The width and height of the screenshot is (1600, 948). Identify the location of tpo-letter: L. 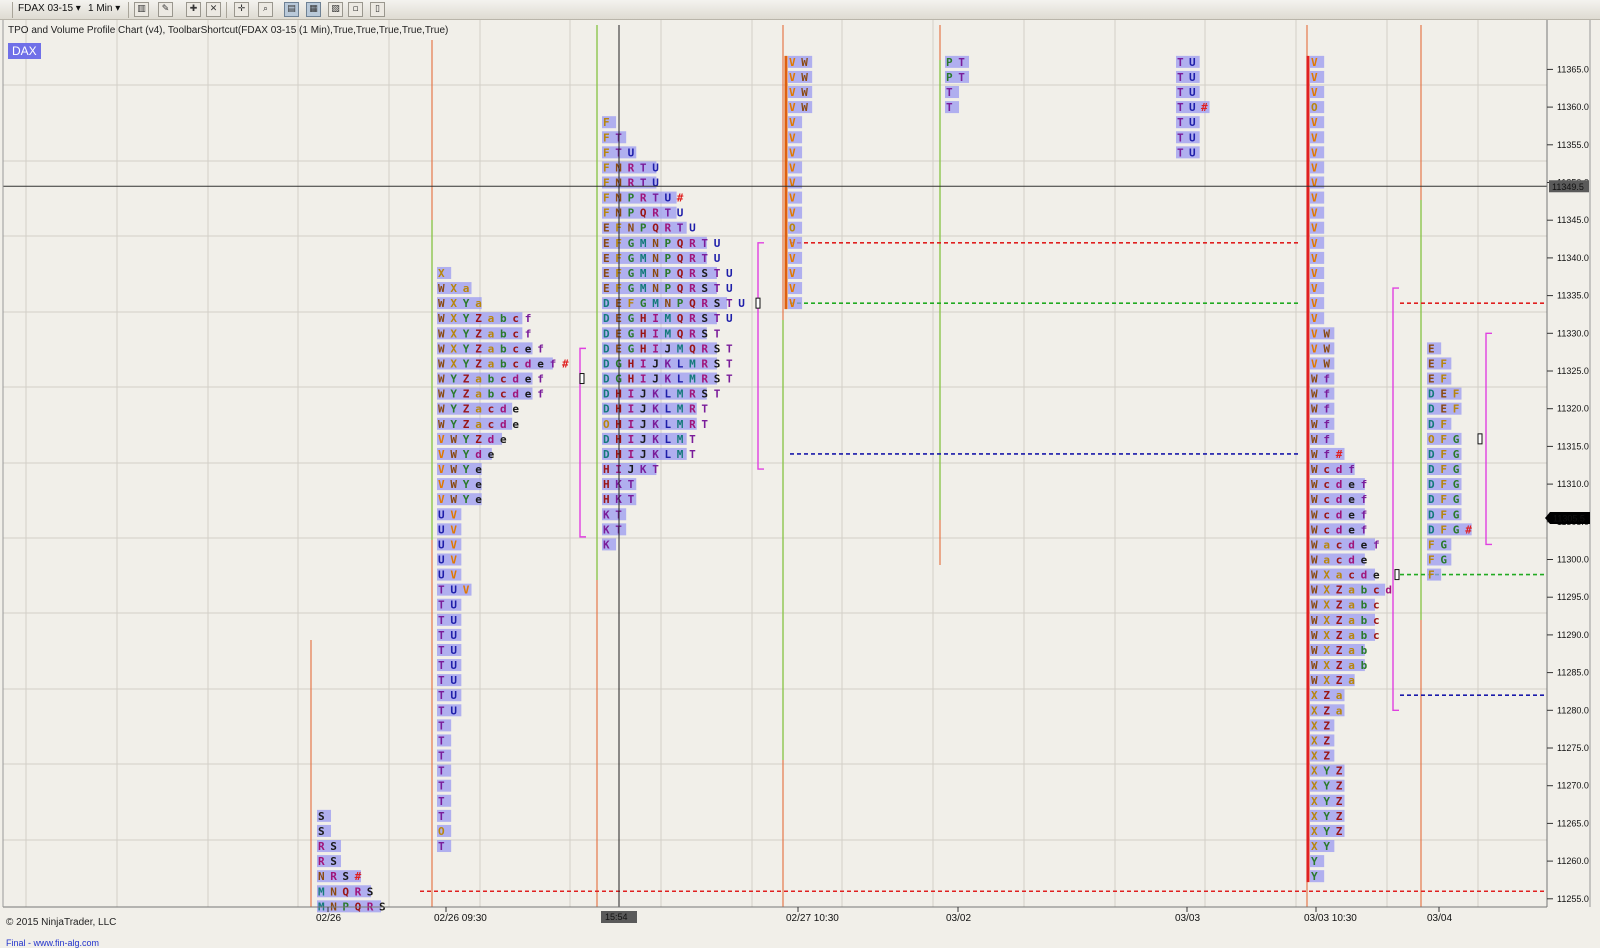
(668, 409).